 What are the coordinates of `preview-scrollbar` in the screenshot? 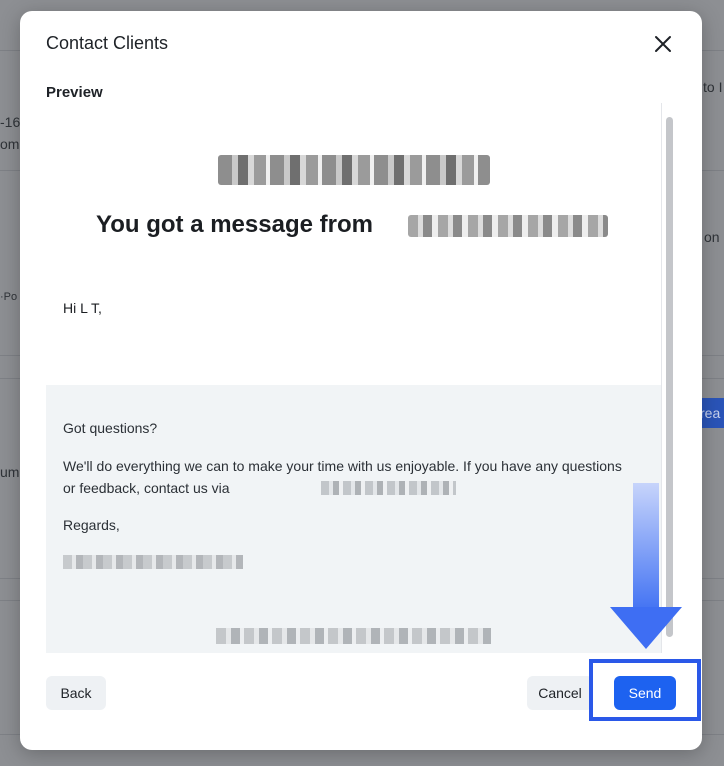 It's located at (668, 378).